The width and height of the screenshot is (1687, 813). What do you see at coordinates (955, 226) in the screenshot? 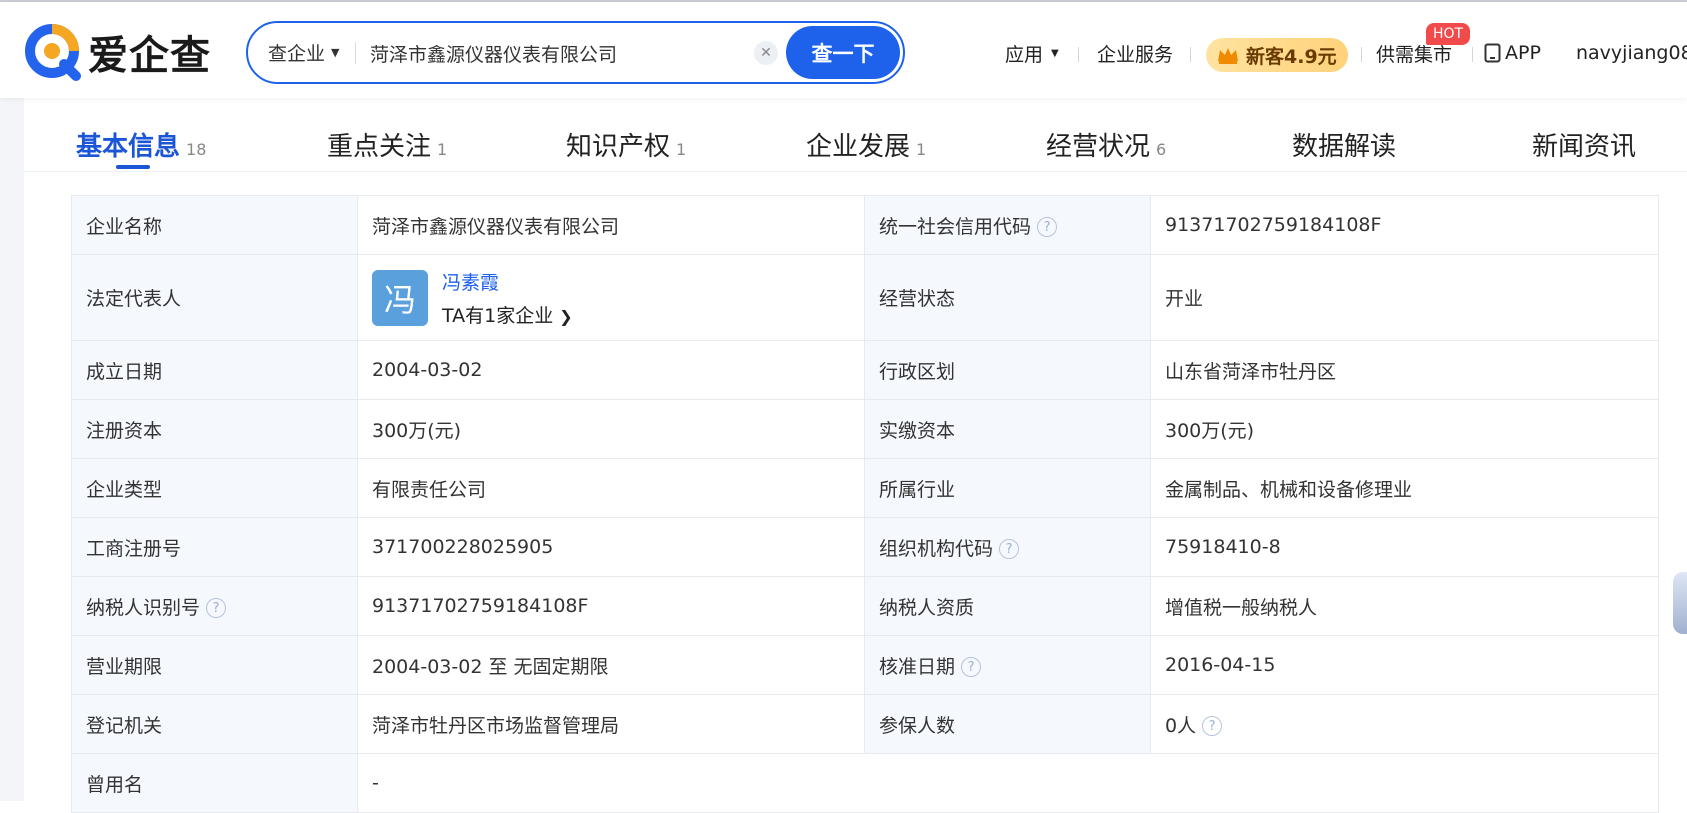
I see `credit-code-label: 统一社会信用代码` at bounding box center [955, 226].